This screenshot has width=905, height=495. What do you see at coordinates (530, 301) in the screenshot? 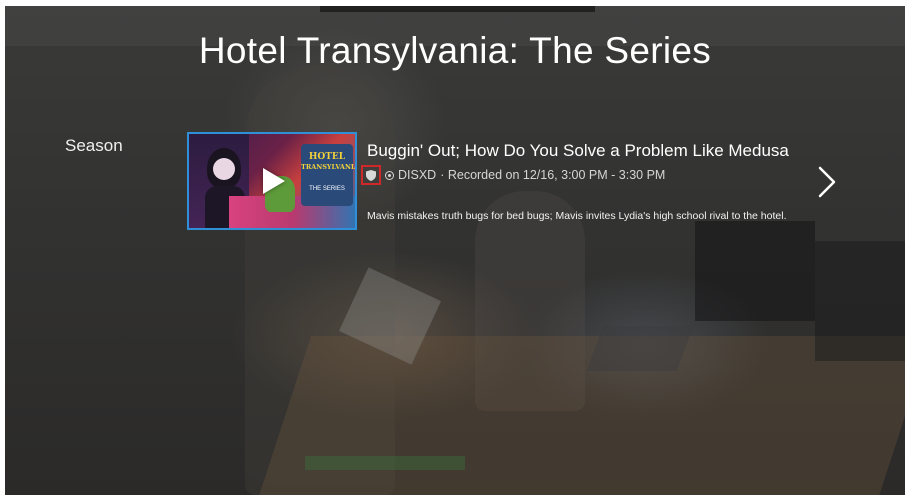
I see `background-person-seated` at bounding box center [530, 301].